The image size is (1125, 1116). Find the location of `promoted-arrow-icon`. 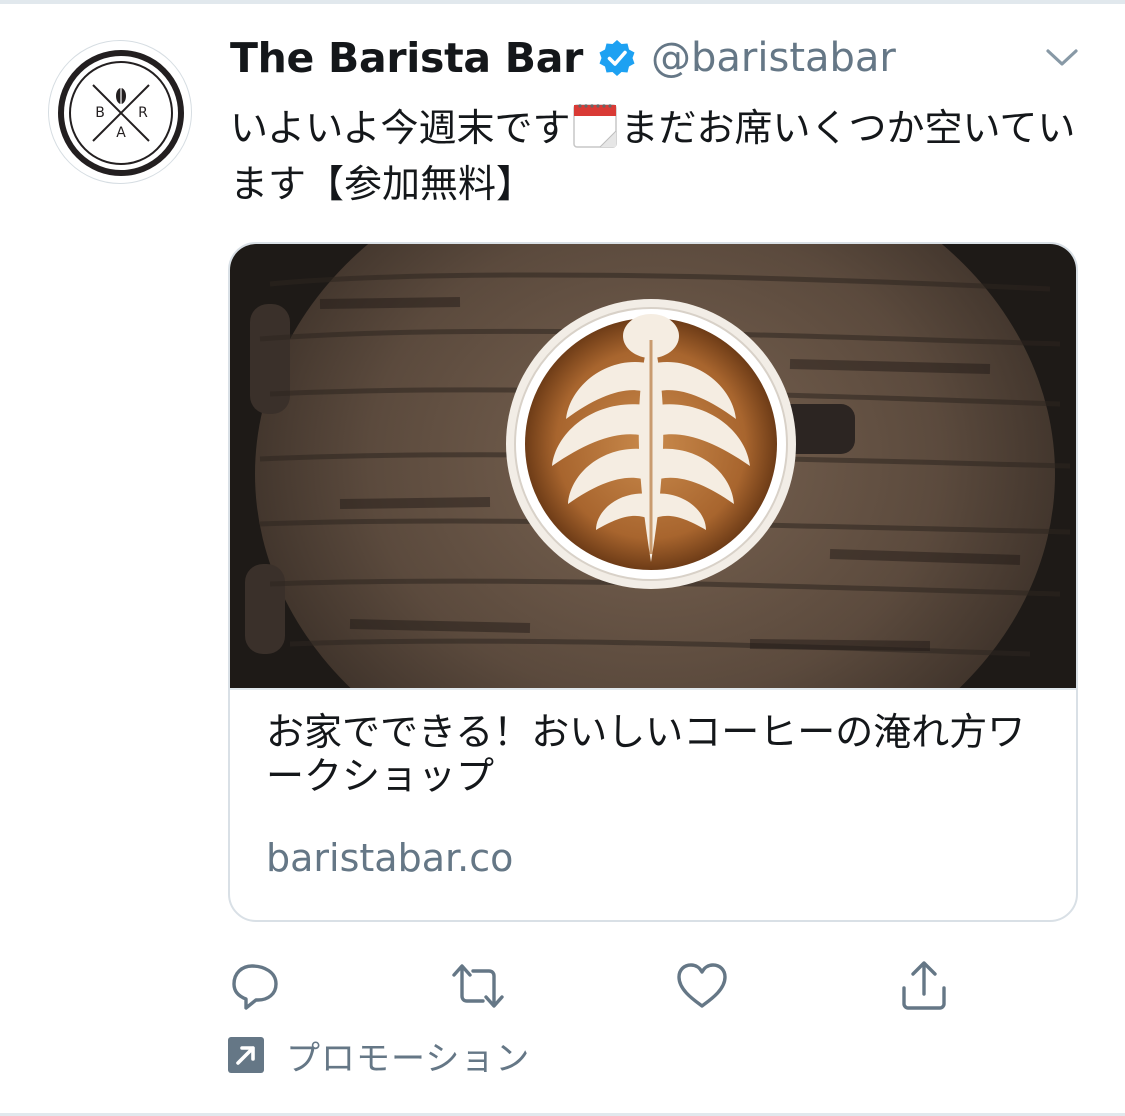

promoted-arrow-icon is located at coordinates (246, 1055).